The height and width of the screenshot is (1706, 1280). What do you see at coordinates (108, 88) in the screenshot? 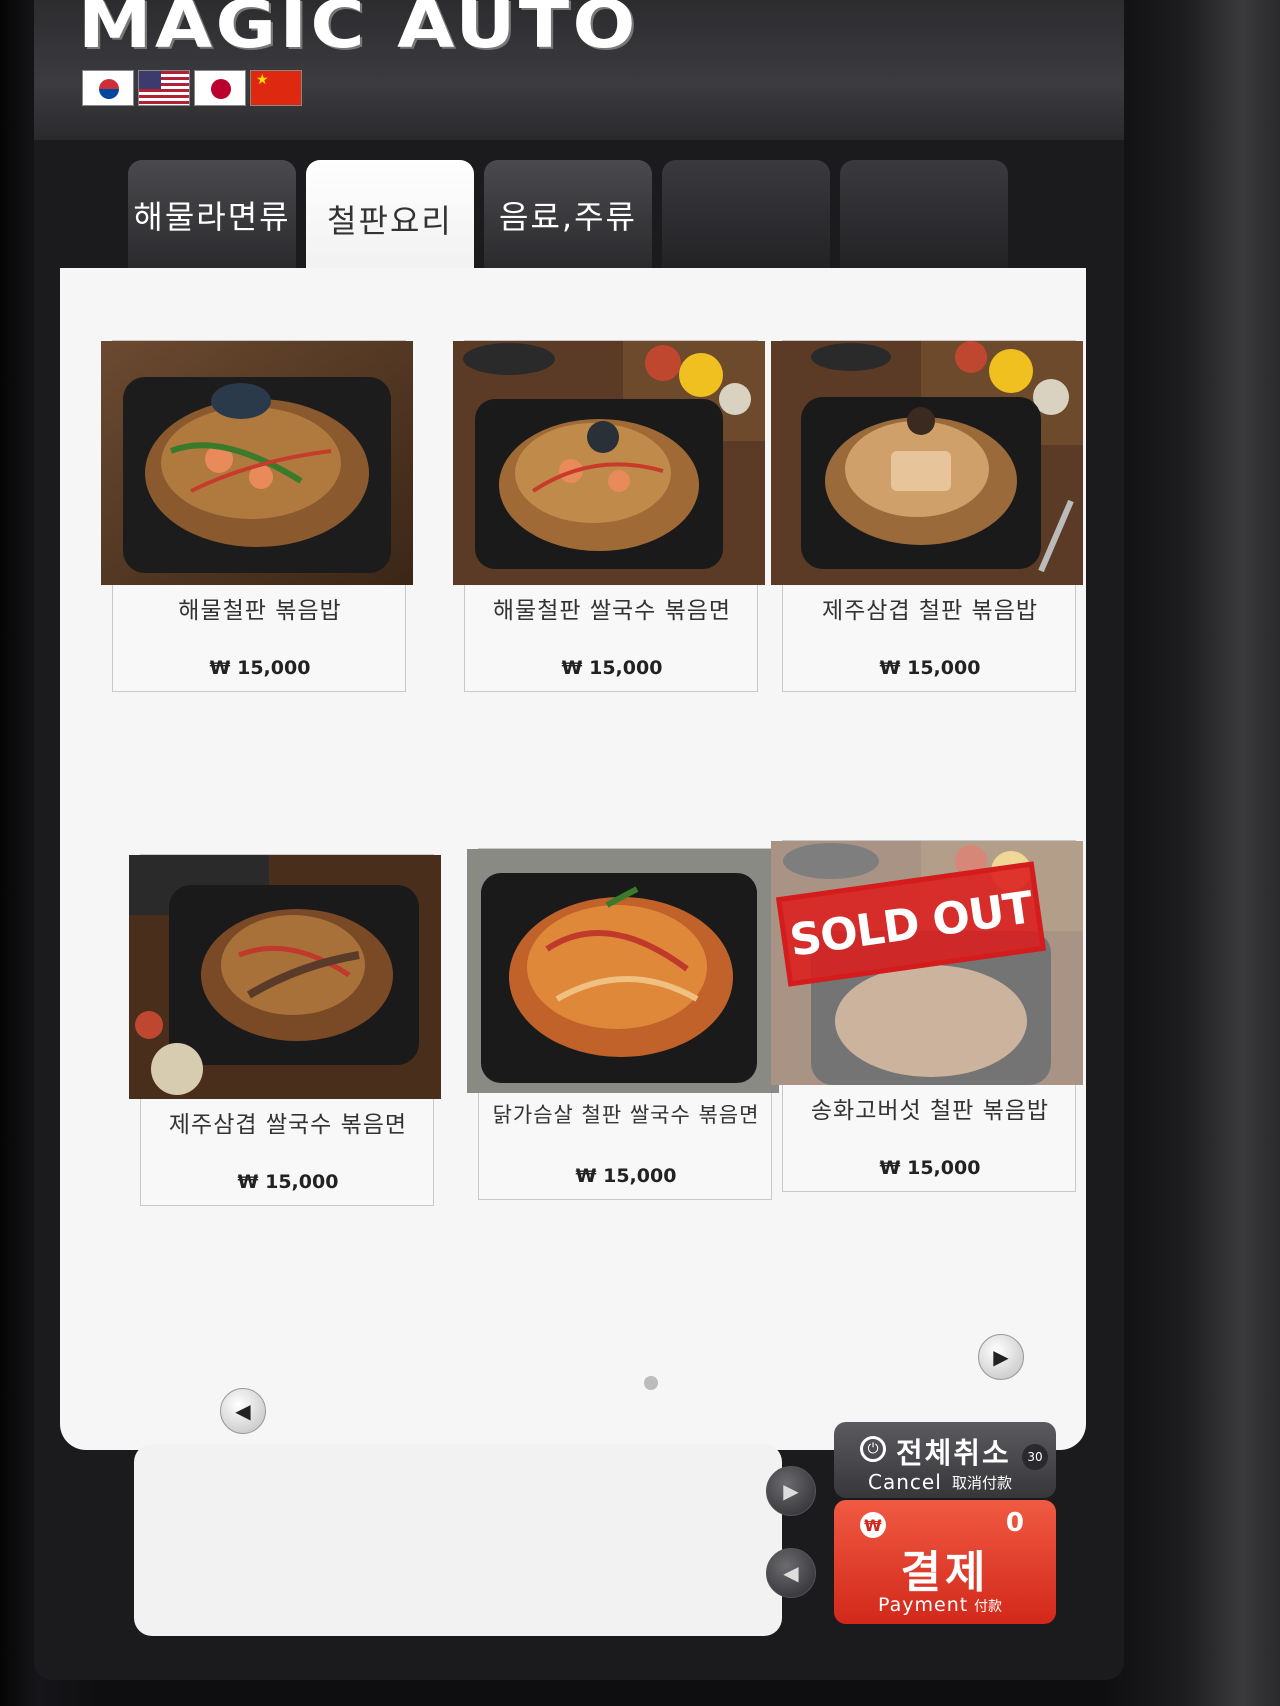
I see `kr-flag-icon` at bounding box center [108, 88].